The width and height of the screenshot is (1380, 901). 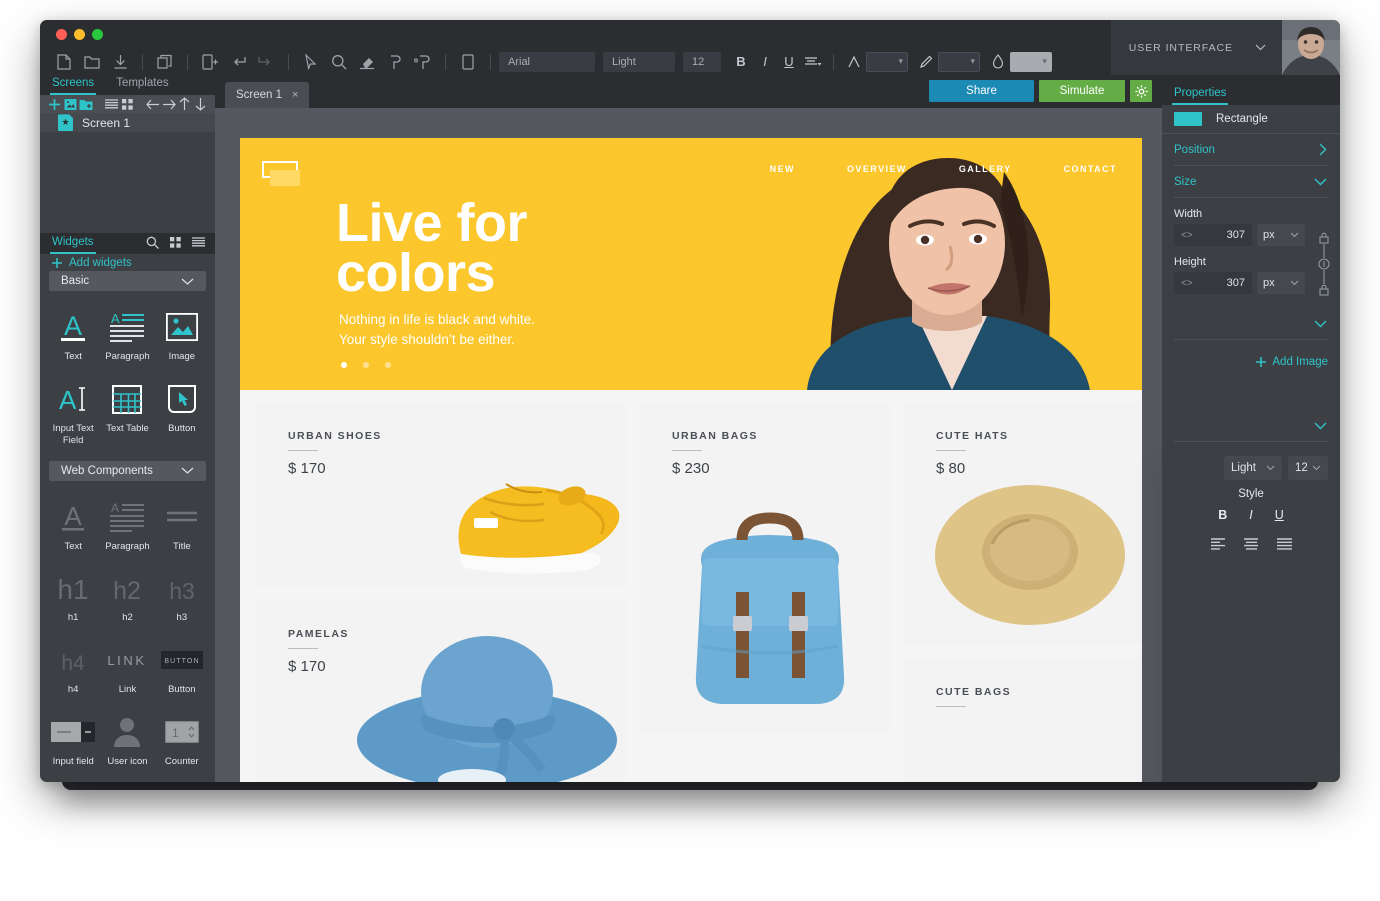 What do you see at coordinates (64, 62) in the screenshot?
I see `new-file-icon` at bounding box center [64, 62].